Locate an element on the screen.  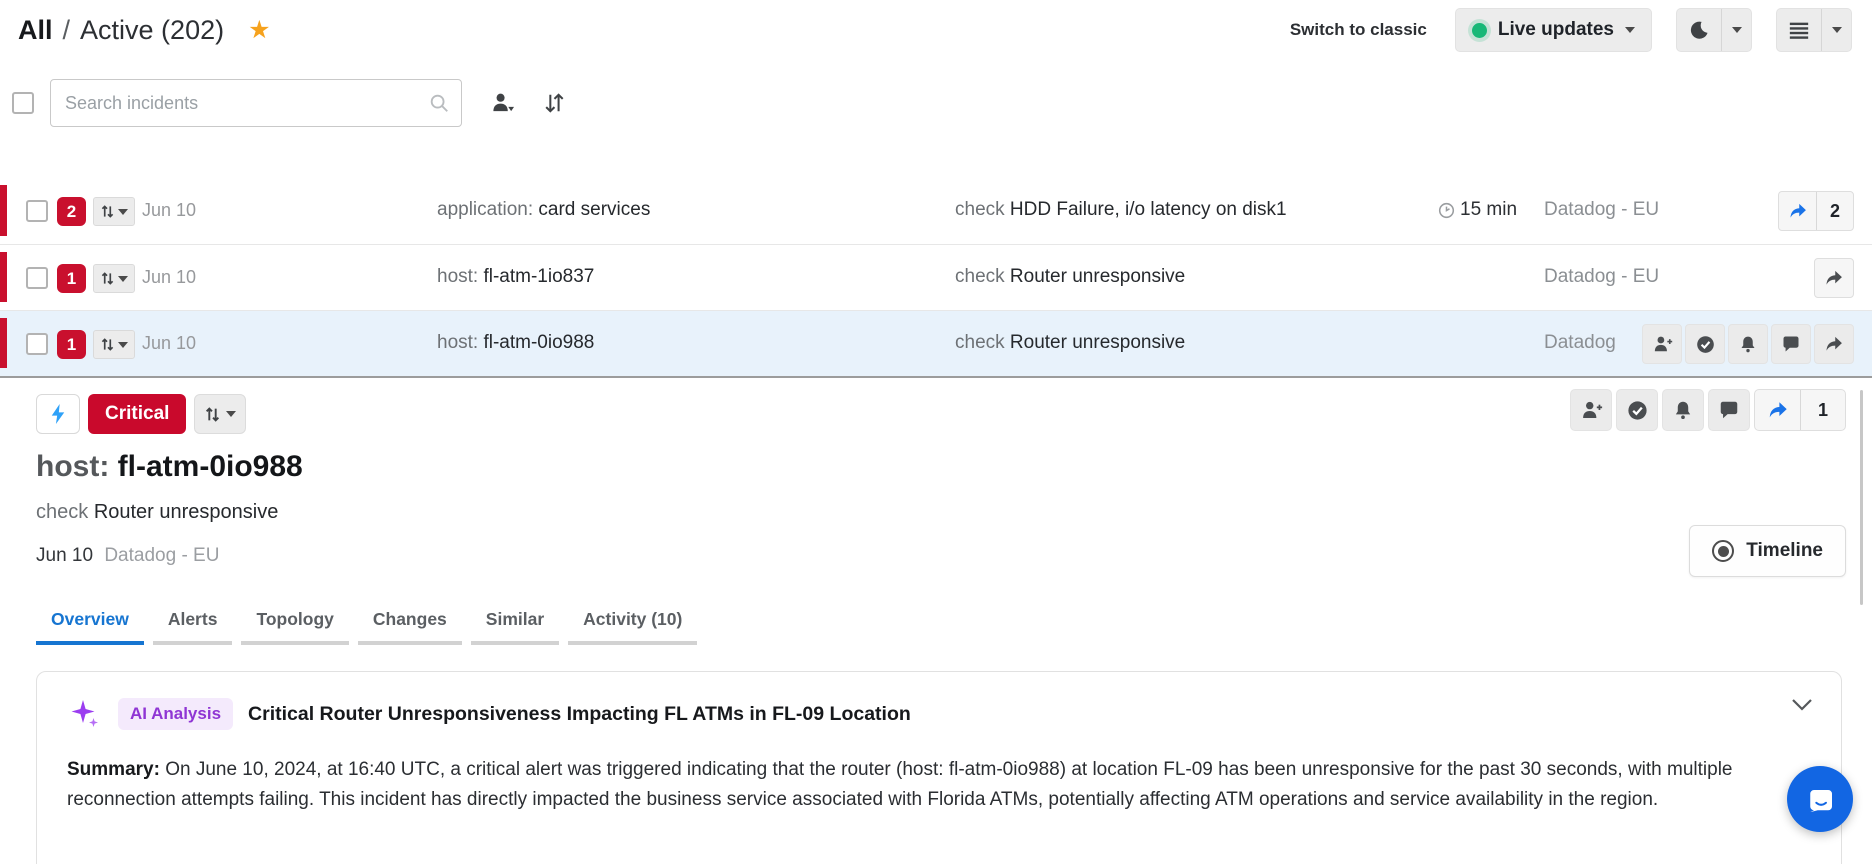
incident-check: check Router unresponsive is located at coordinates (1070, 277).